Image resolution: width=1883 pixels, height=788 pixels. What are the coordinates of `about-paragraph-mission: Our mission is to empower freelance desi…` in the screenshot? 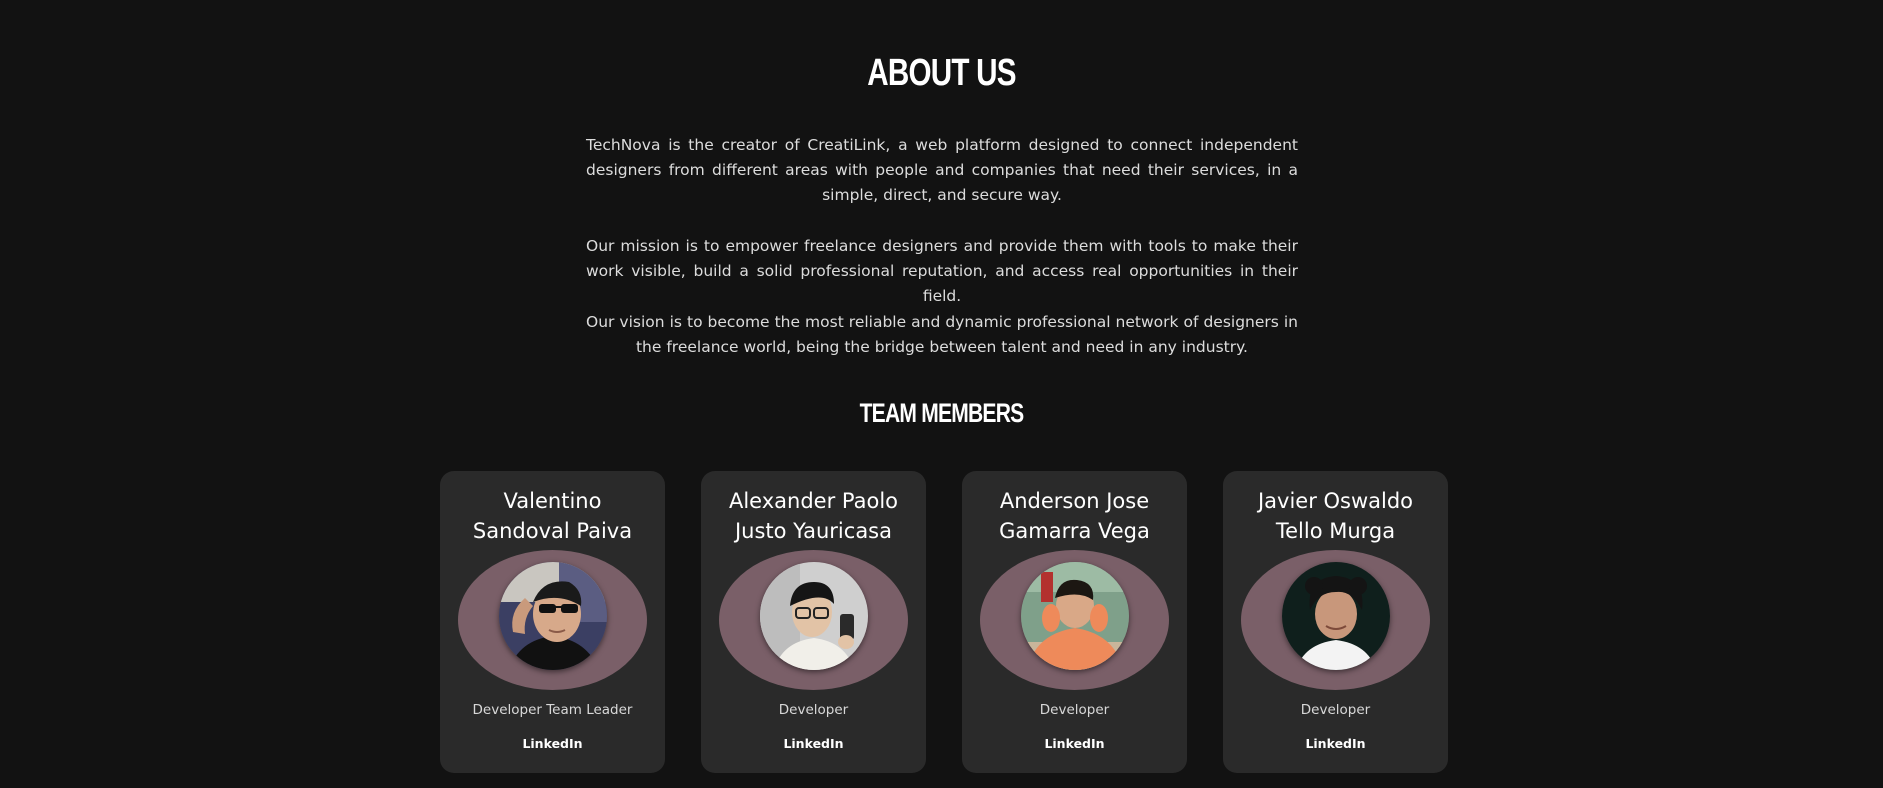 It's located at (942, 271).